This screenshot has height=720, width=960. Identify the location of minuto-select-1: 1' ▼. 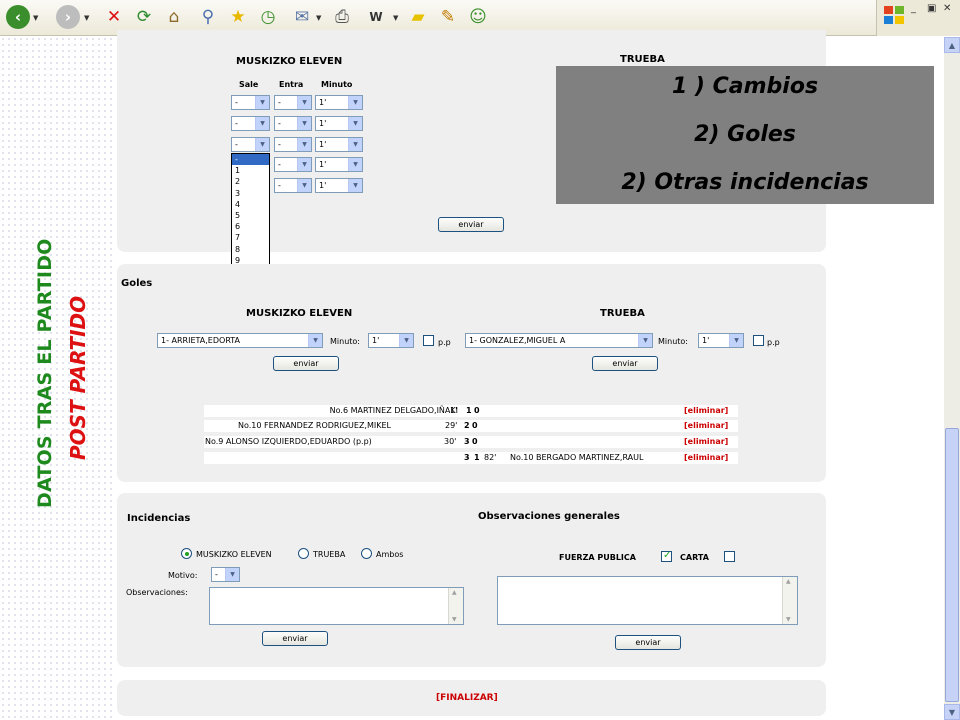
(339, 102).